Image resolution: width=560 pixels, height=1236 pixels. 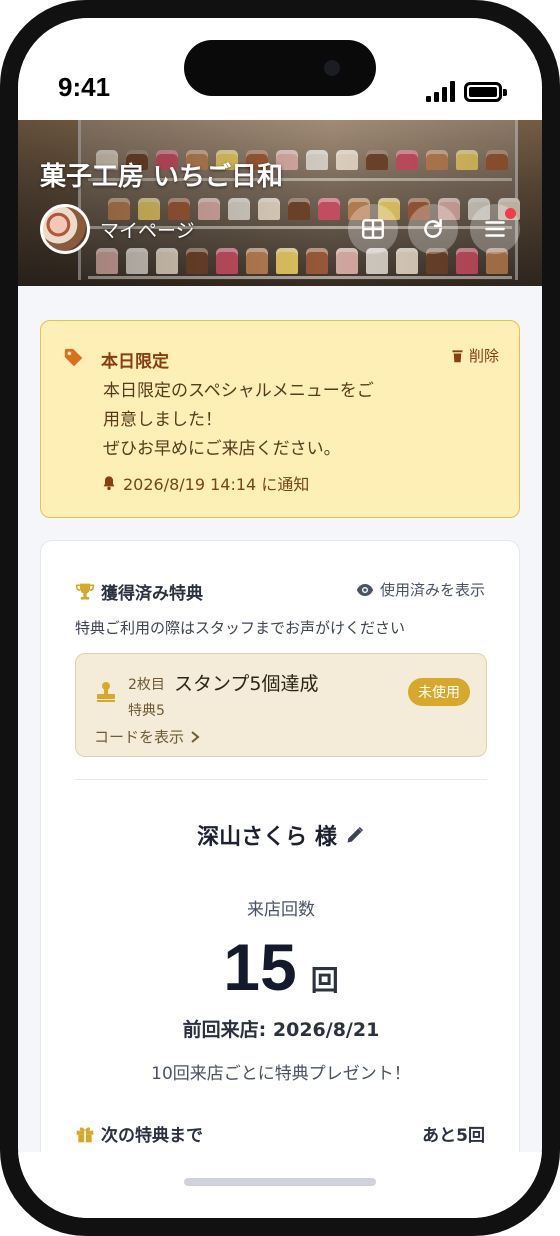 What do you see at coordinates (281, 1030) in the screenshot?
I see `last-visit-date: 前回来店: 2026/8/21` at bounding box center [281, 1030].